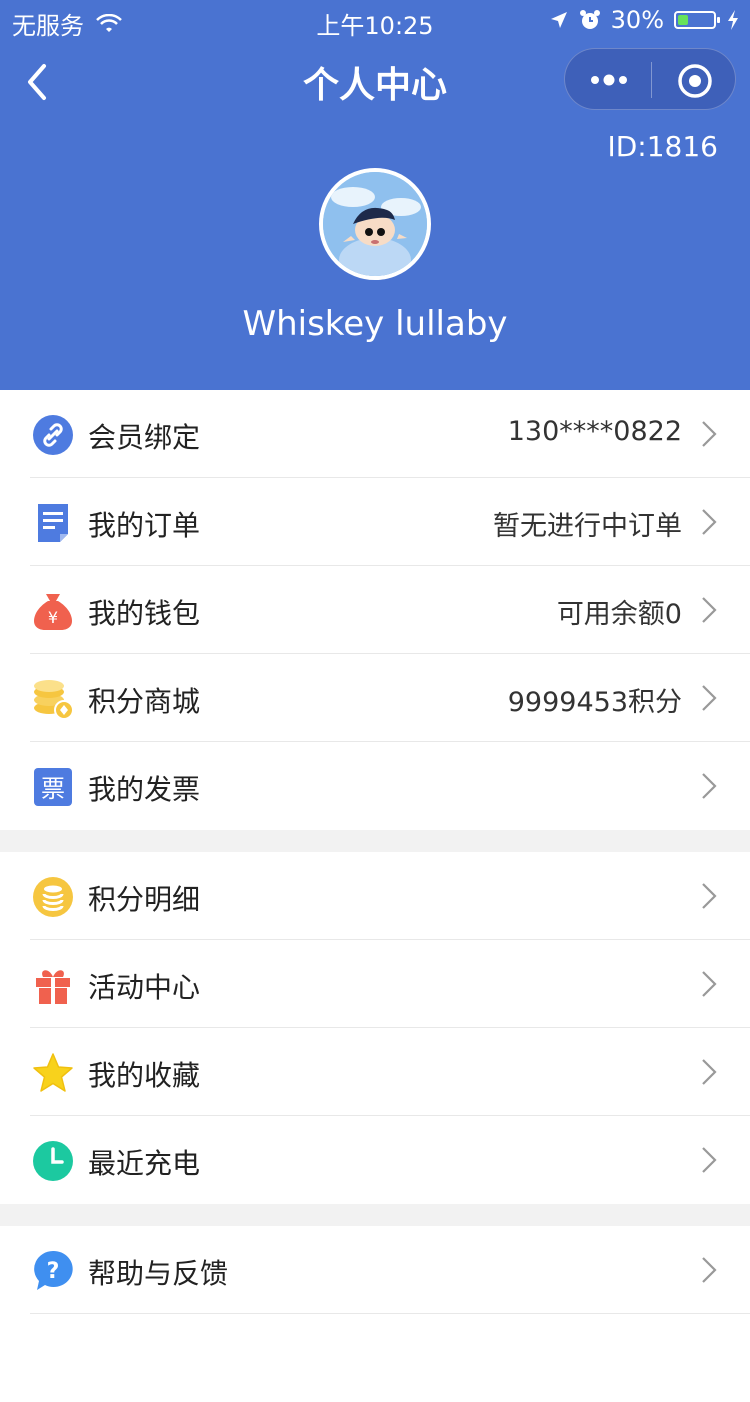 The height and width of the screenshot is (1402, 750). What do you see at coordinates (375, 1072) in the screenshot?
I see `menu-item-my-favorites: 我的收藏` at bounding box center [375, 1072].